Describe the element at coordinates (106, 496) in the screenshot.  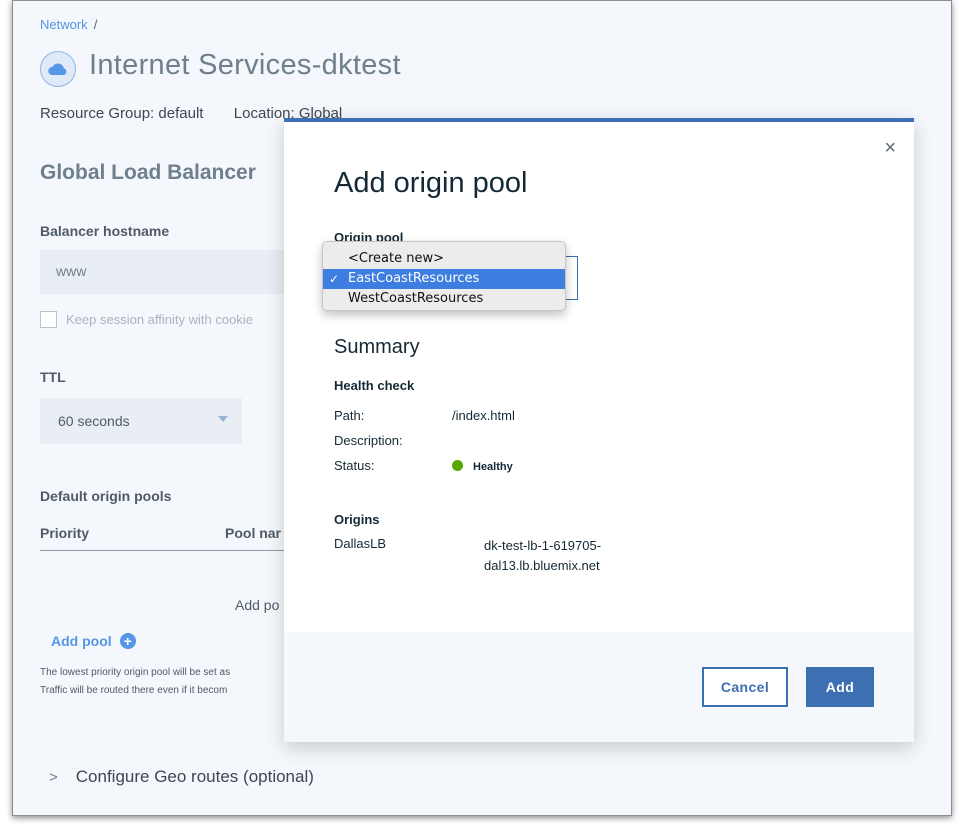
I see `default-pools-title: Default origin pools` at that location.